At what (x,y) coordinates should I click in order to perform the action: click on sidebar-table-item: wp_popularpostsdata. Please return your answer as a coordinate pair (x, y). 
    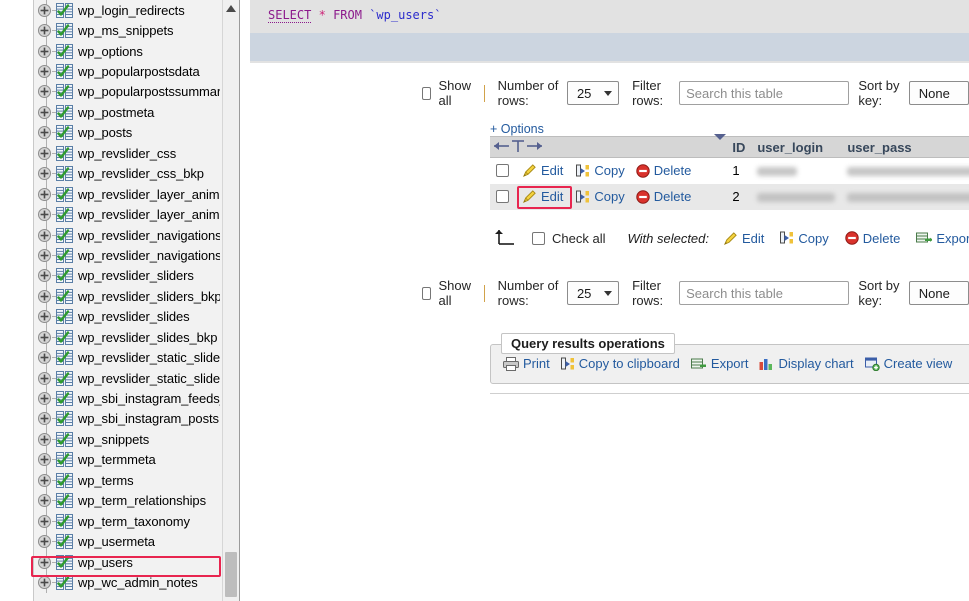
    Looking at the image, I should click on (127, 72).